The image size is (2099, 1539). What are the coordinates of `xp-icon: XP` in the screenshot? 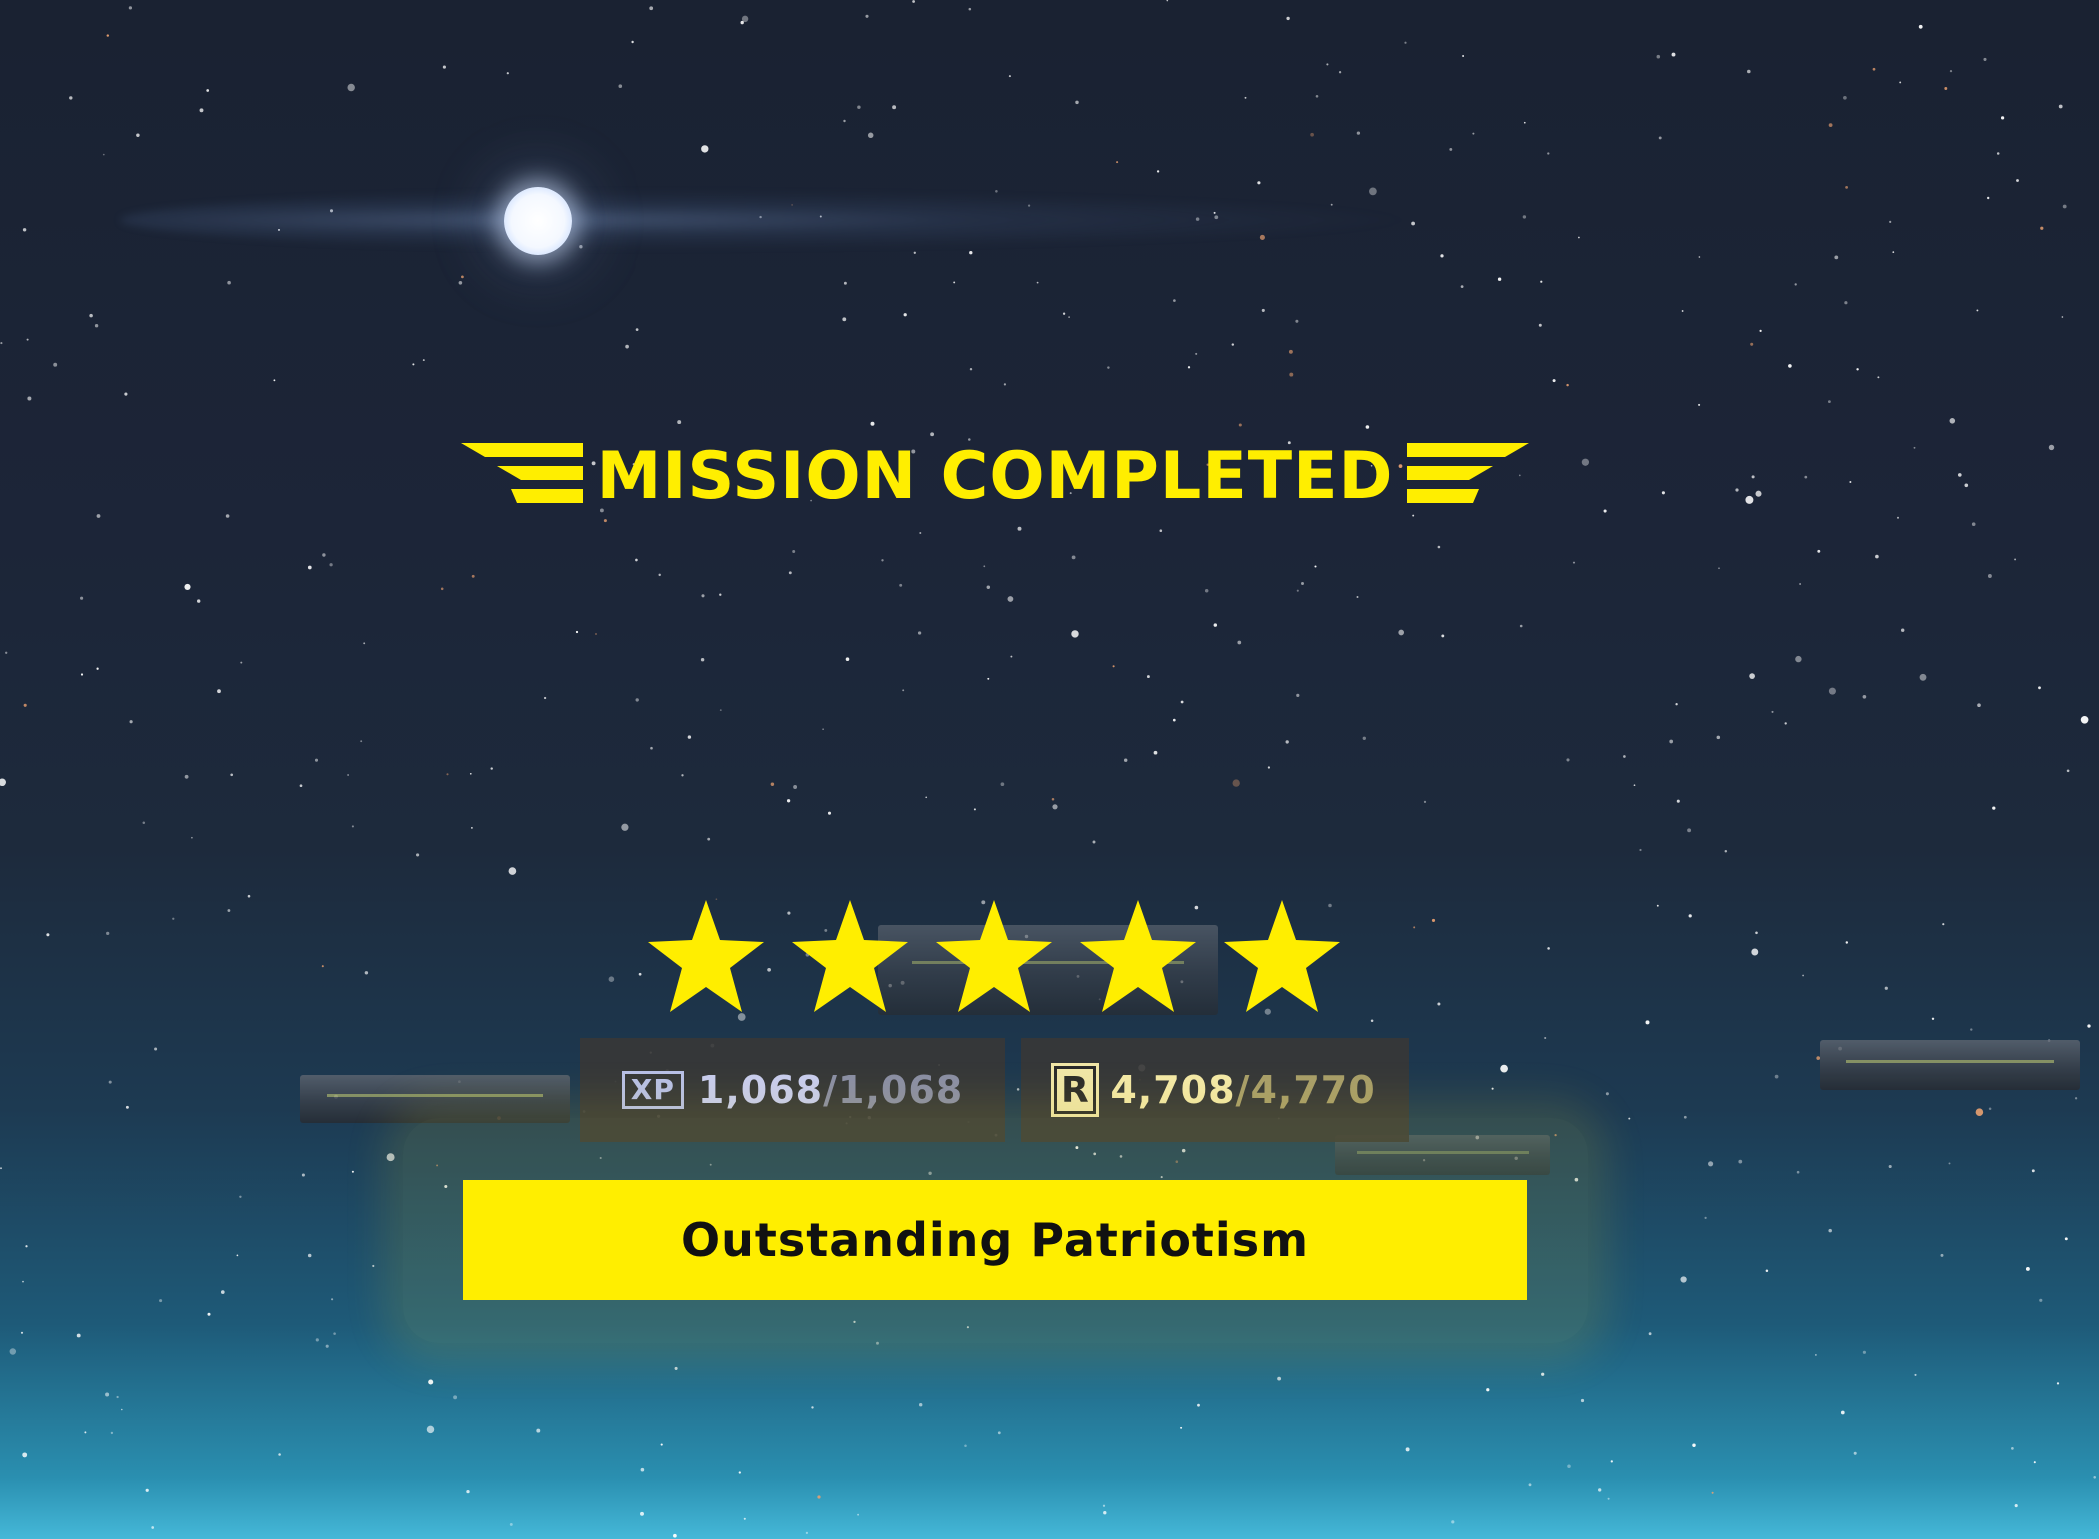 It's located at (652, 1090).